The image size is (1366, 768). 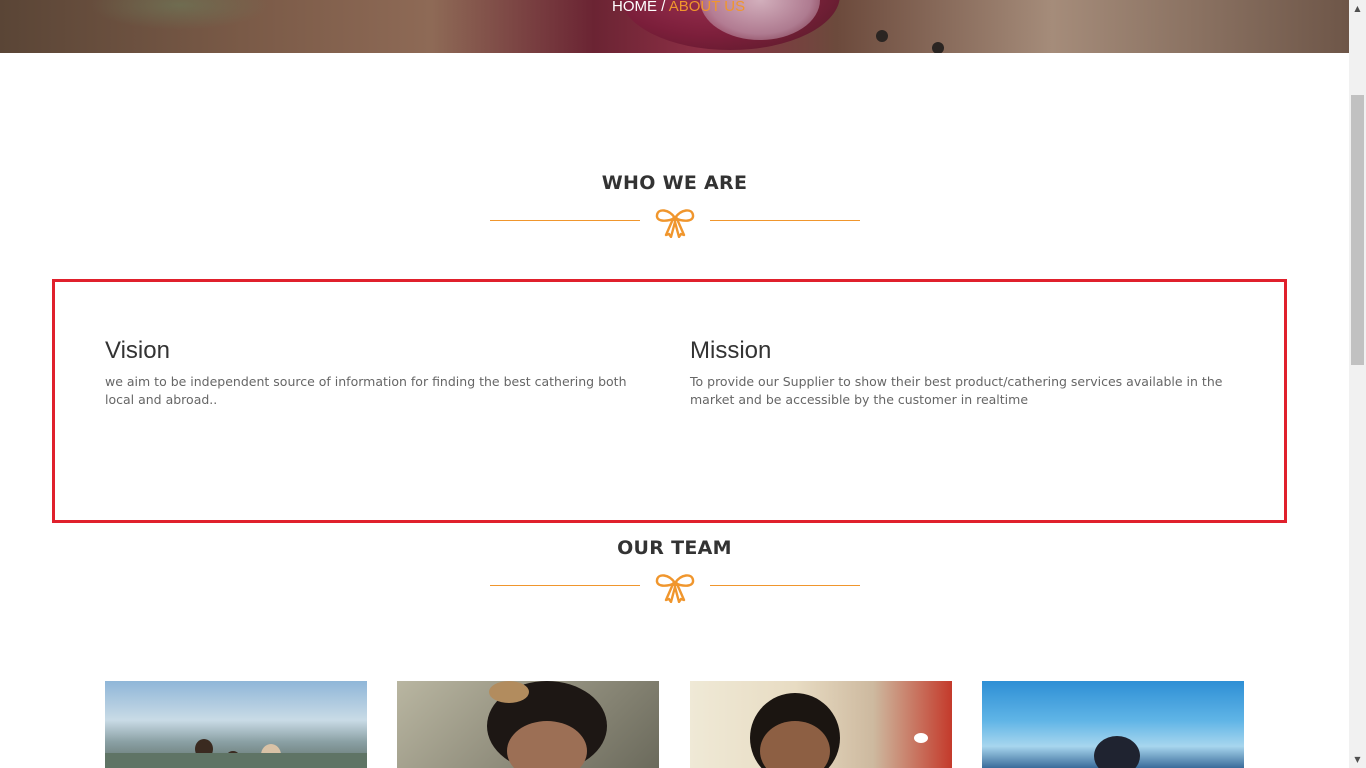 What do you see at coordinates (1357, 230) in the screenshot?
I see `scrollbar-thumb` at bounding box center [1357, 230].